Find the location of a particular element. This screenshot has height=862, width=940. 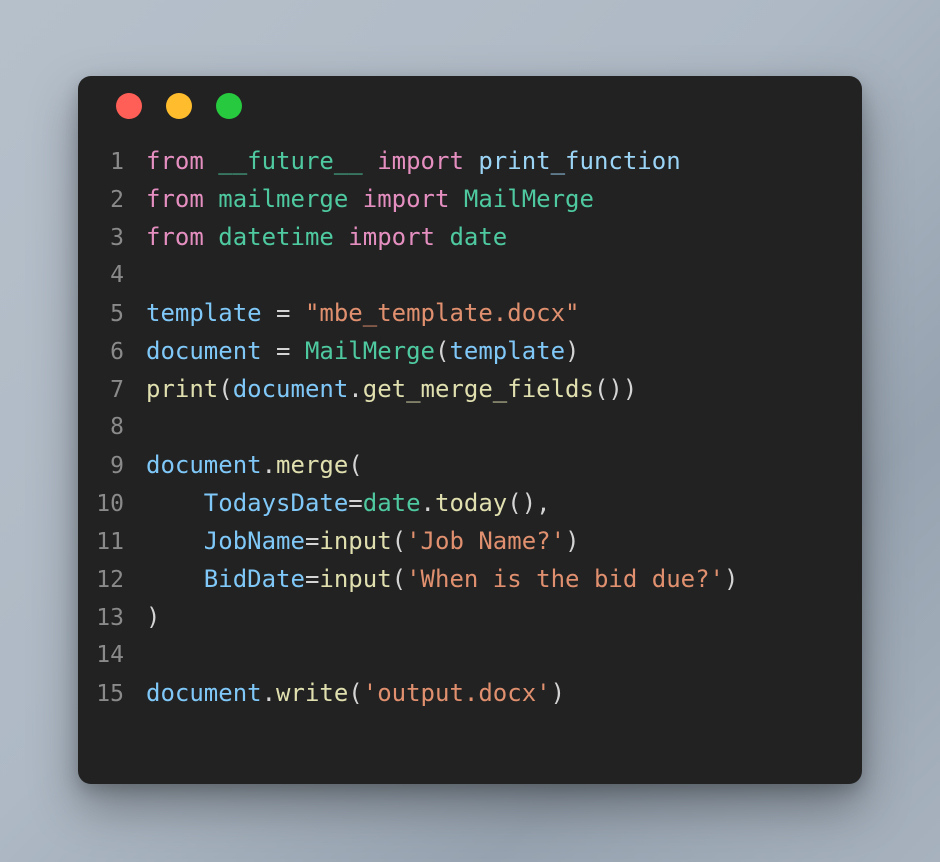

code-line: 12 BidDate=input('When is the bid due?') is located at coordinates (470, 579).